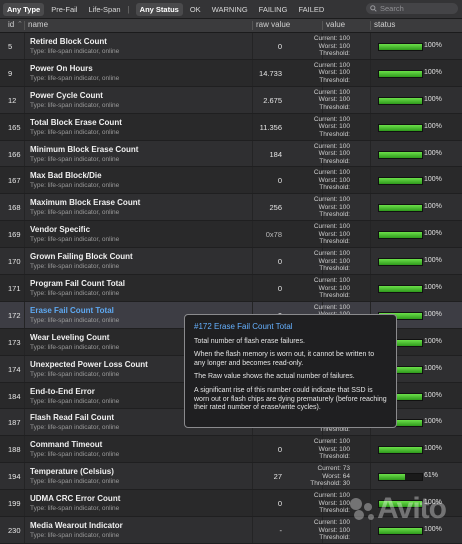 Image resolution: width=462 pixels, height=544 pixels. I want to click on filter-life-span: Life-Span, so click(104, 9).